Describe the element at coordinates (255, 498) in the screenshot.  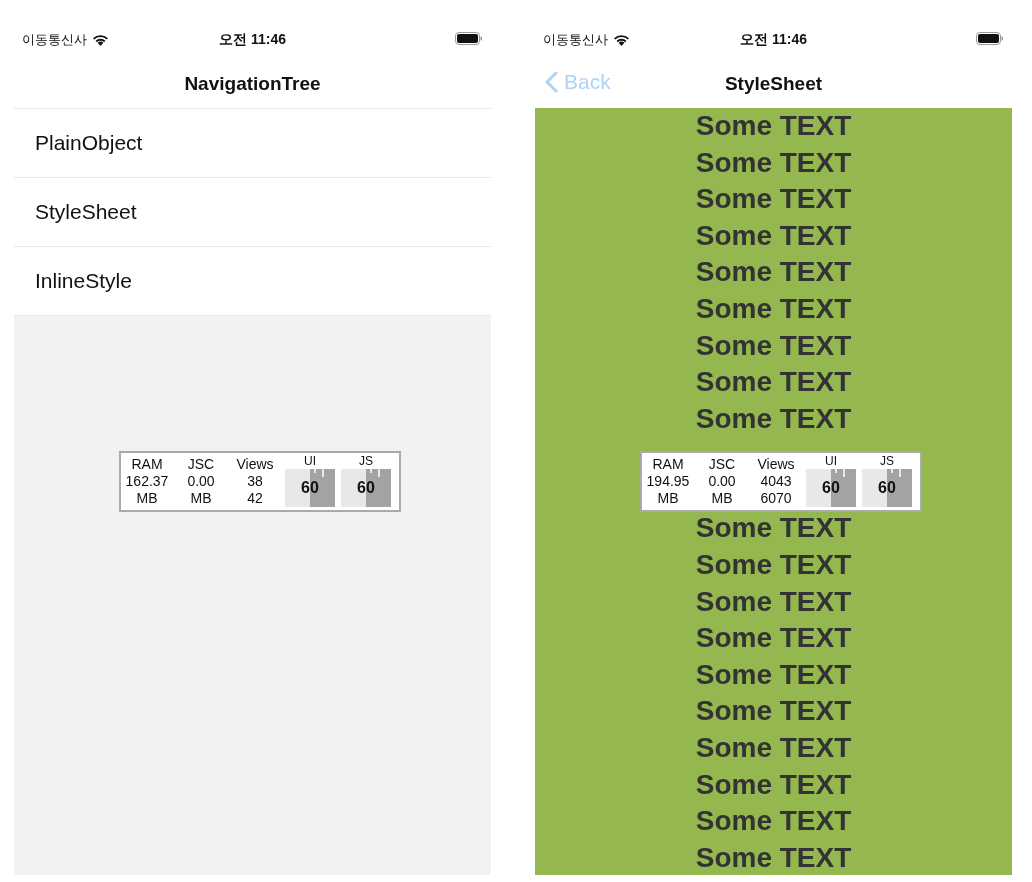
I see `stat-value: 42` at that location.